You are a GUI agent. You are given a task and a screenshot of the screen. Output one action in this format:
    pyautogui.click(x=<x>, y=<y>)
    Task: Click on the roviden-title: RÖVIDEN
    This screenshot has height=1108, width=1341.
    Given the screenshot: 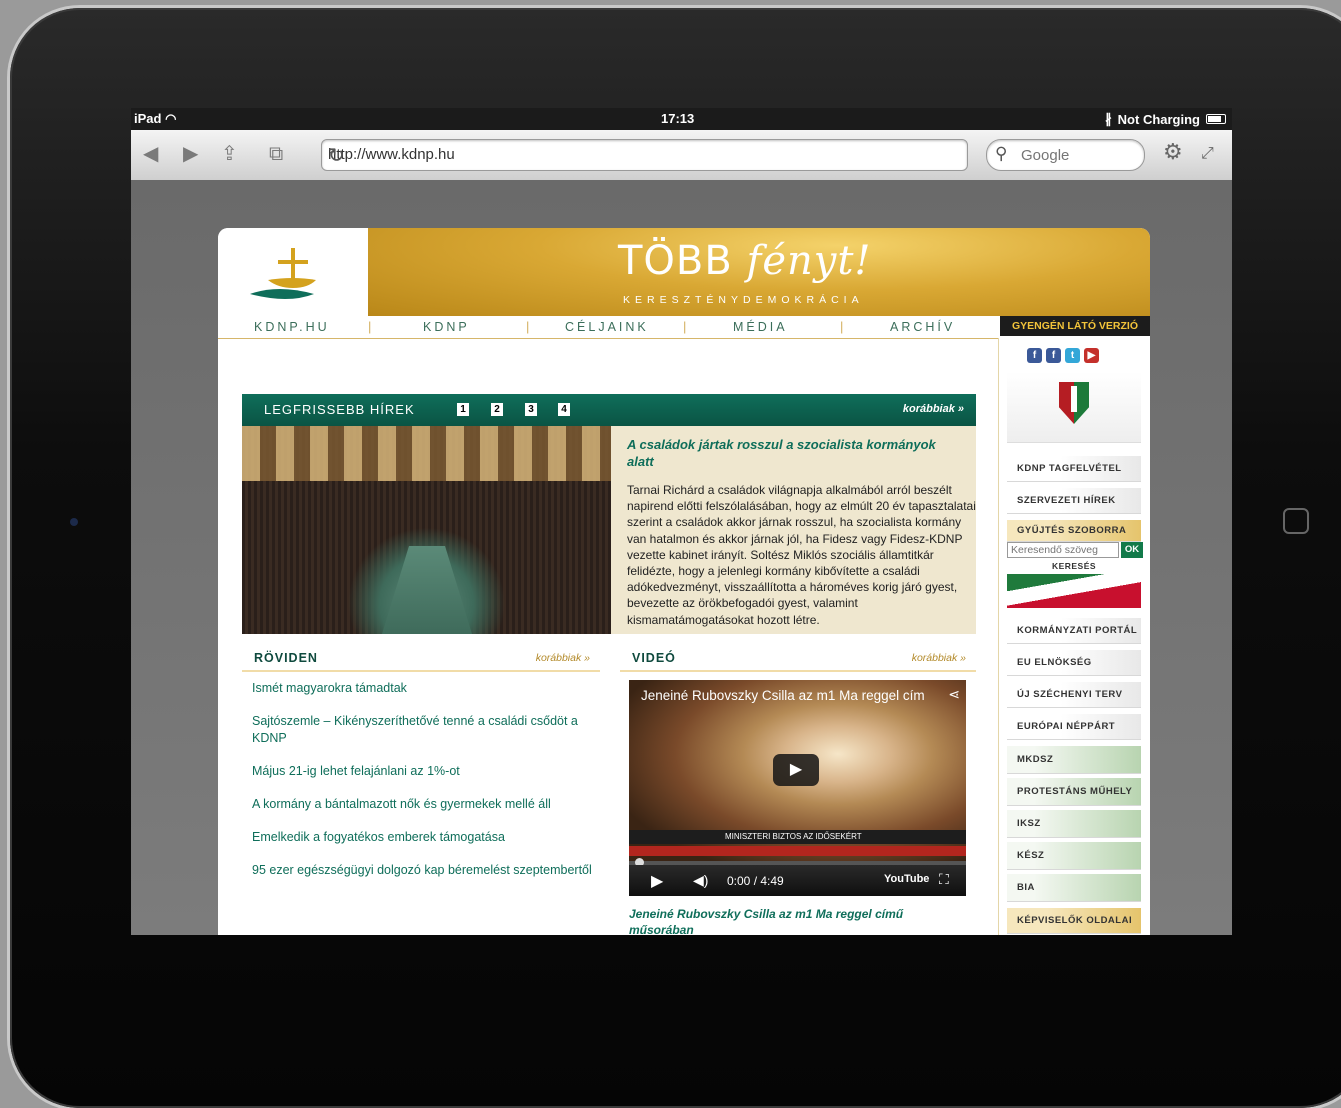 What is the action you would take?
    pyautogui.click(x=286, y=658)
    